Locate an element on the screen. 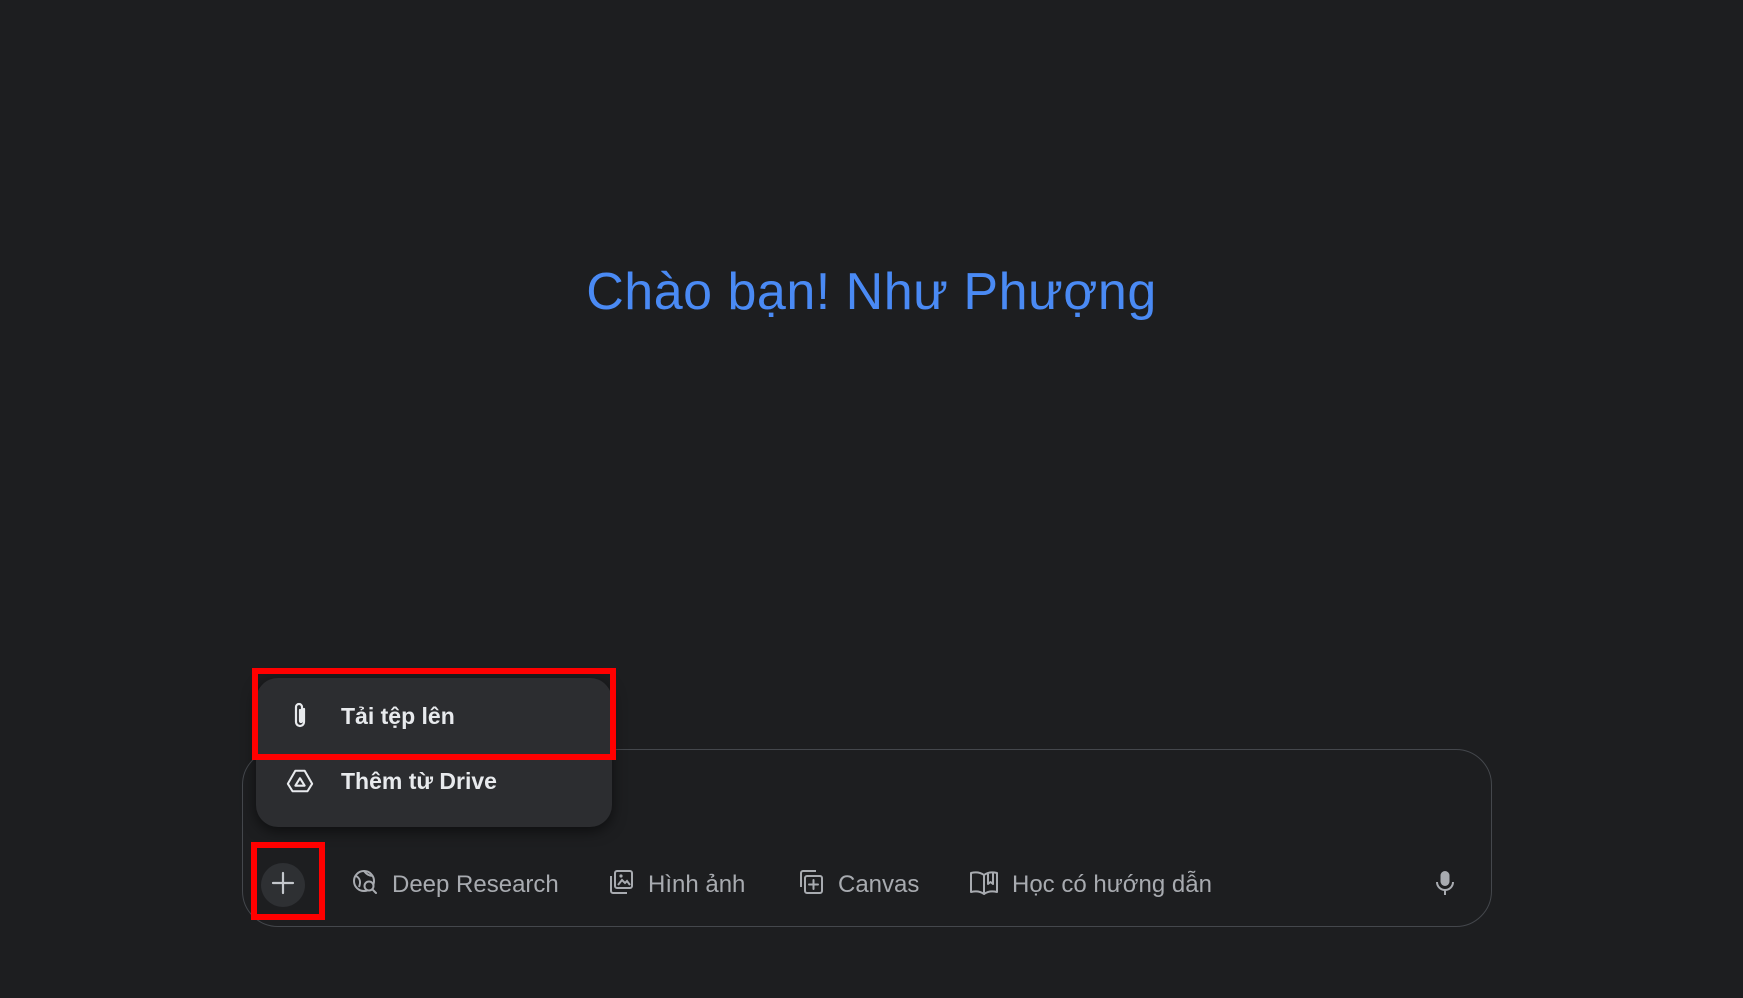  deep-research-button: Deep Research is located at coordinates (454, 885).